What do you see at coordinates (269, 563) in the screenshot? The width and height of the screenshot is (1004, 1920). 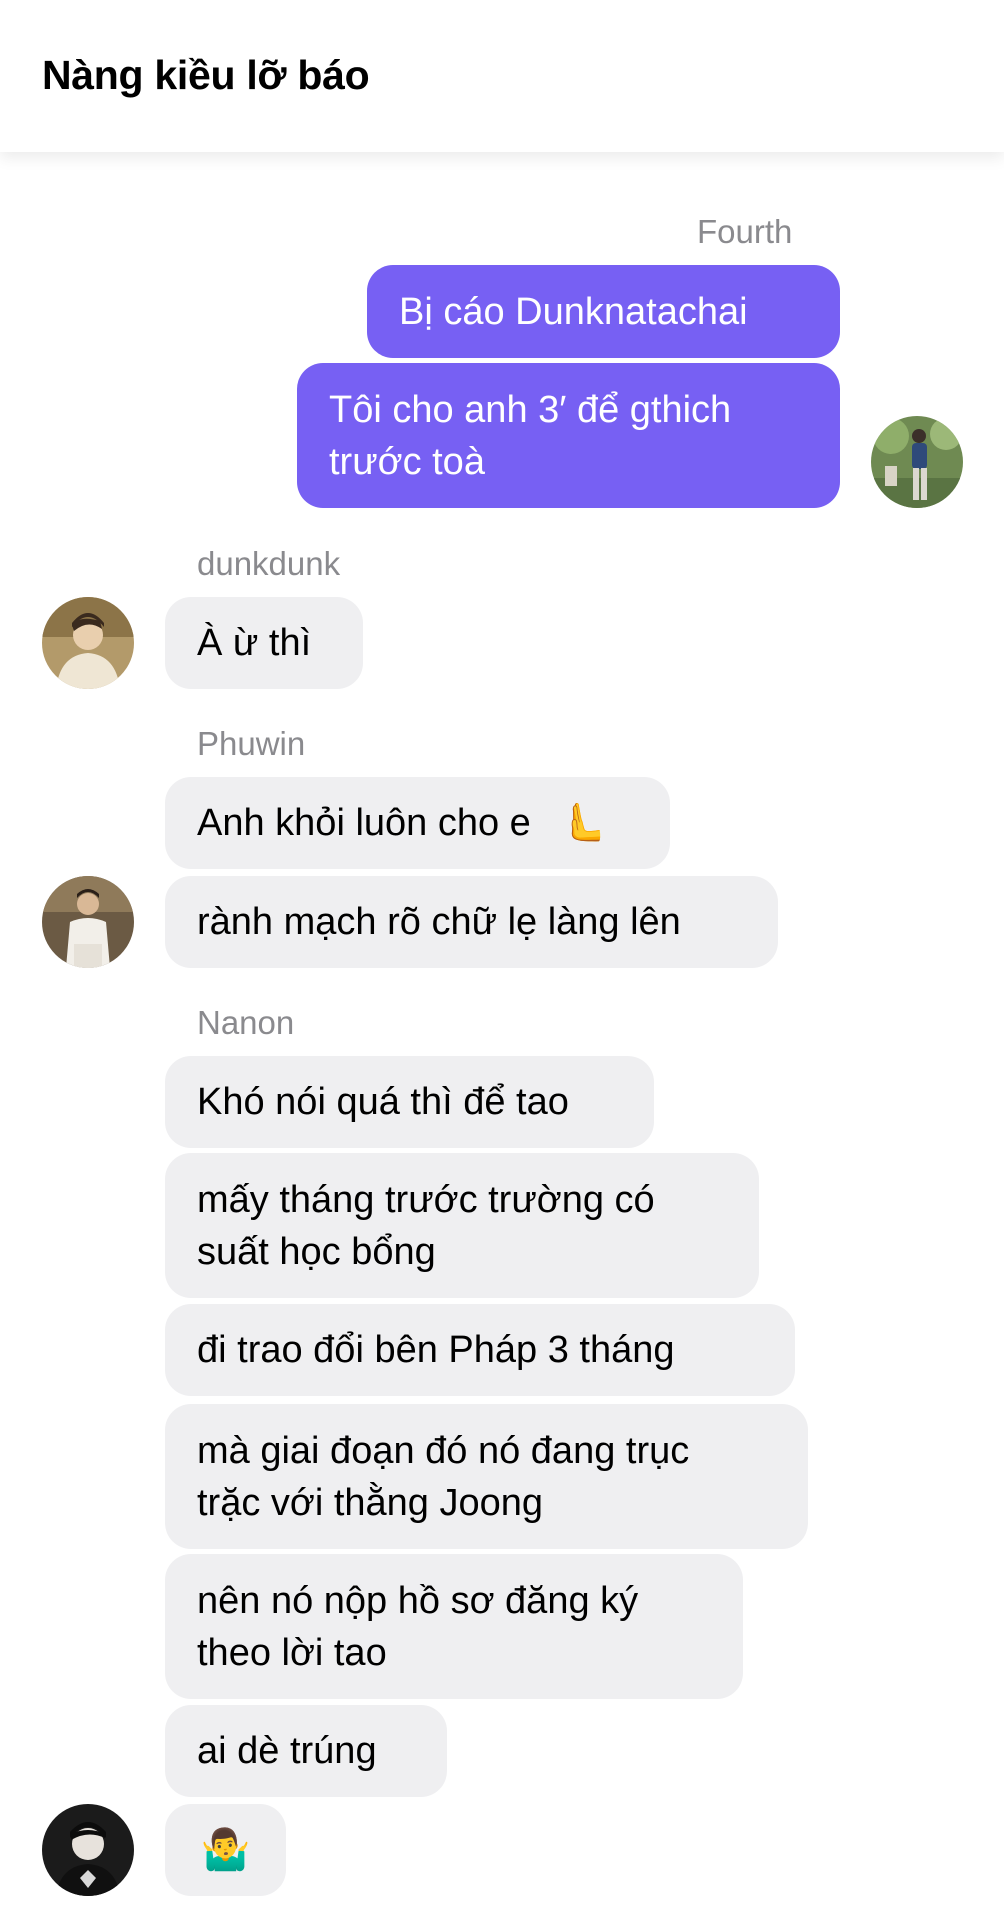 I see `sender-name-dunkdunk: dunkdunk` at bounding box center [269, 563].